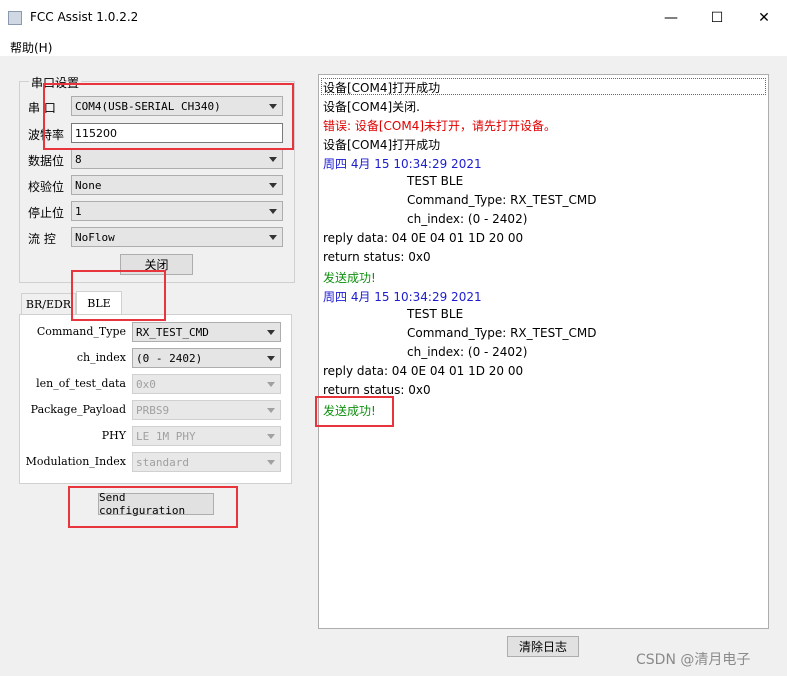  I want to click on parity-value: None, so click(88, 185).